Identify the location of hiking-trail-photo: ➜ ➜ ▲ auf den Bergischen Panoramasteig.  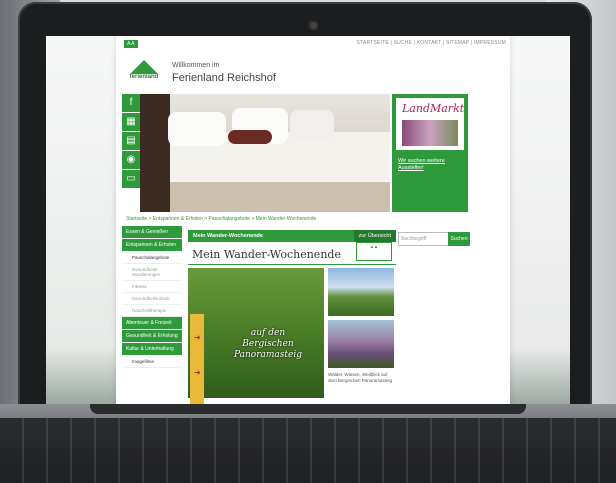
(256, 338).